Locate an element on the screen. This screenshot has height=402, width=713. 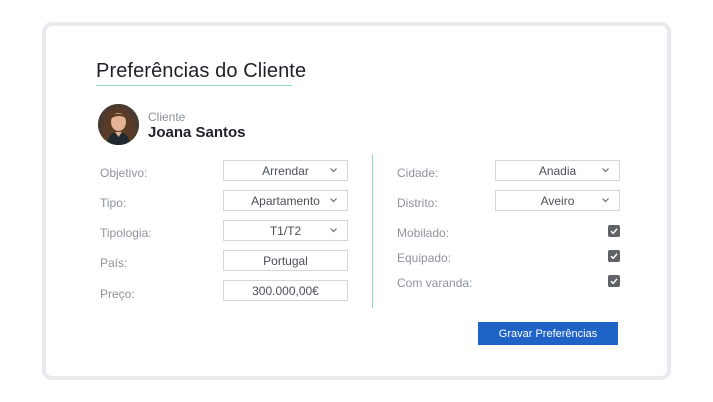
tipo-value: Apartamento is located at coordinates (285, 200).